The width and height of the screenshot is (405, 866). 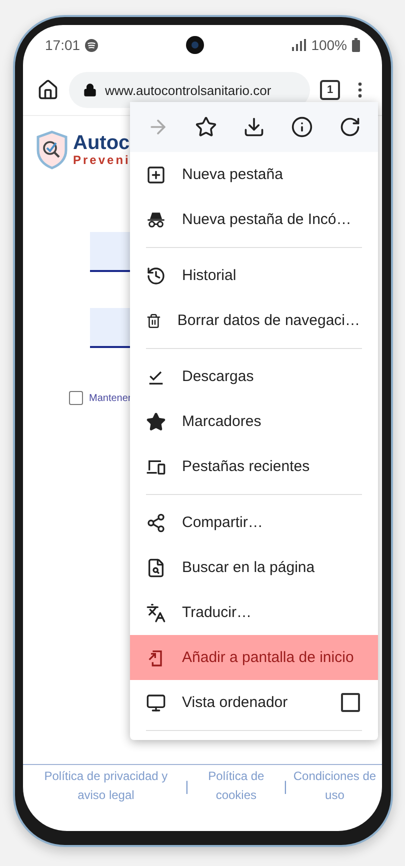 What do you see at coordinates (156, 612) in the screenshot?
I see `translate-icon` at bounding box center [156, 612].